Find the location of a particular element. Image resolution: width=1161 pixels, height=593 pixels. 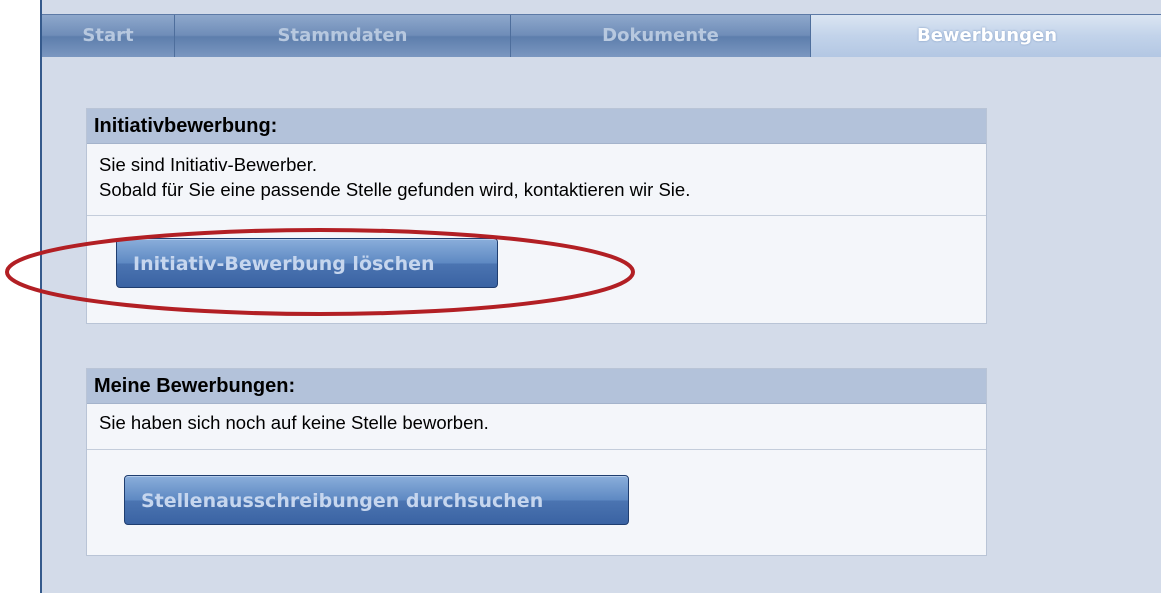

search-jobs-button: Stellenausschreibungen durchsuchen is located at coordinates (376, 500).